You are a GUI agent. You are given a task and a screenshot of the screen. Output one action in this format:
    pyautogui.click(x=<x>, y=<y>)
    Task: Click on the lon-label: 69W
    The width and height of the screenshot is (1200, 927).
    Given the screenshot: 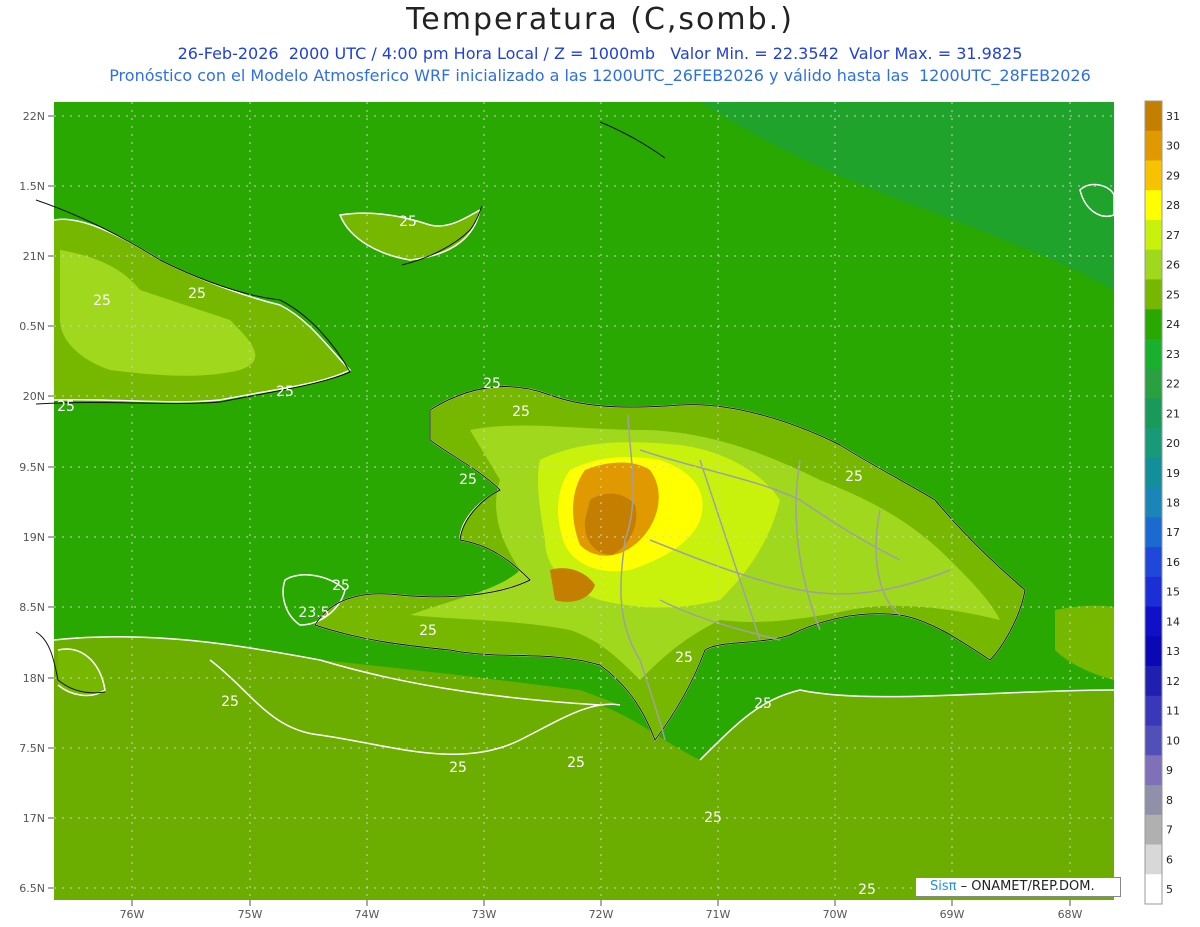 What is the action you would take?
    pyautogui.click(x=952, y=914)
    